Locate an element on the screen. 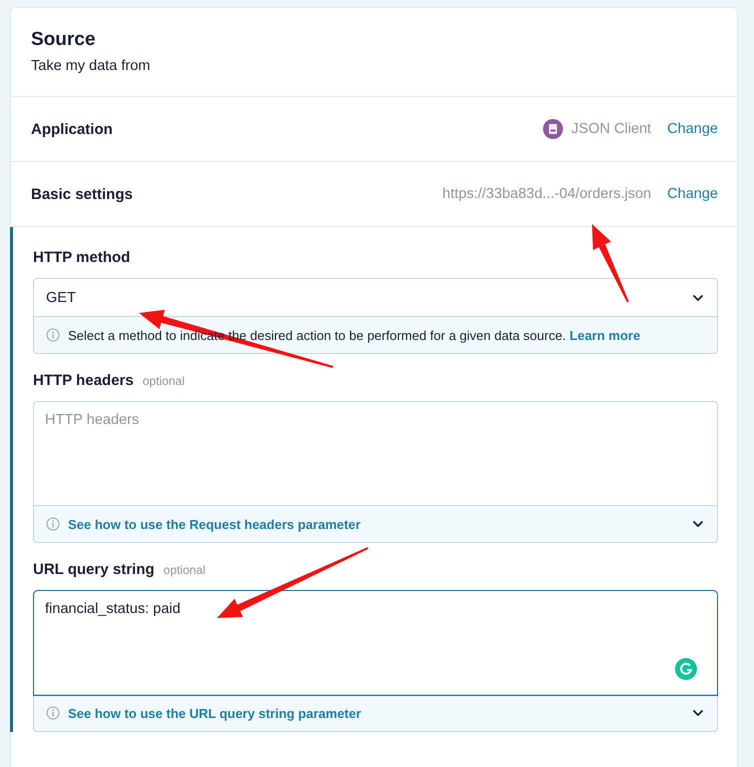 This screenshot has width=754, height=767. learn-more-link: Learn more is located at coordinates (605, 335).